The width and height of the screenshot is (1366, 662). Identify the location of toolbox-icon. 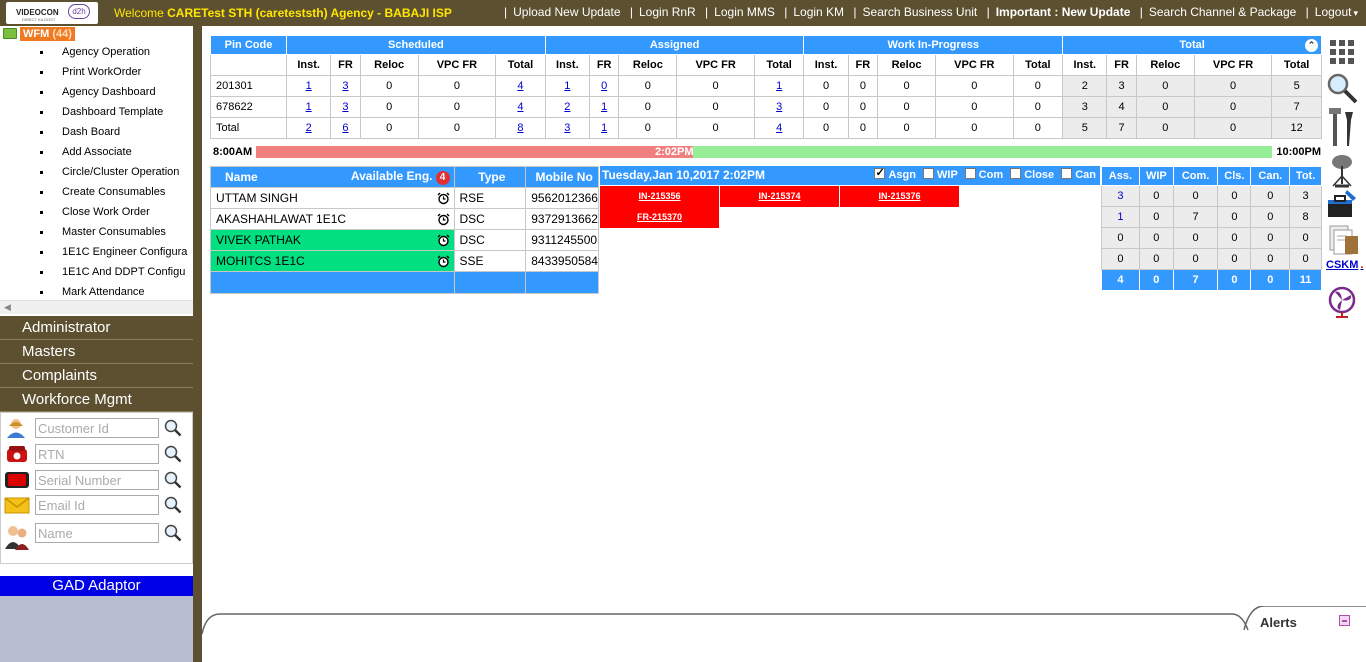
(1342, 204).